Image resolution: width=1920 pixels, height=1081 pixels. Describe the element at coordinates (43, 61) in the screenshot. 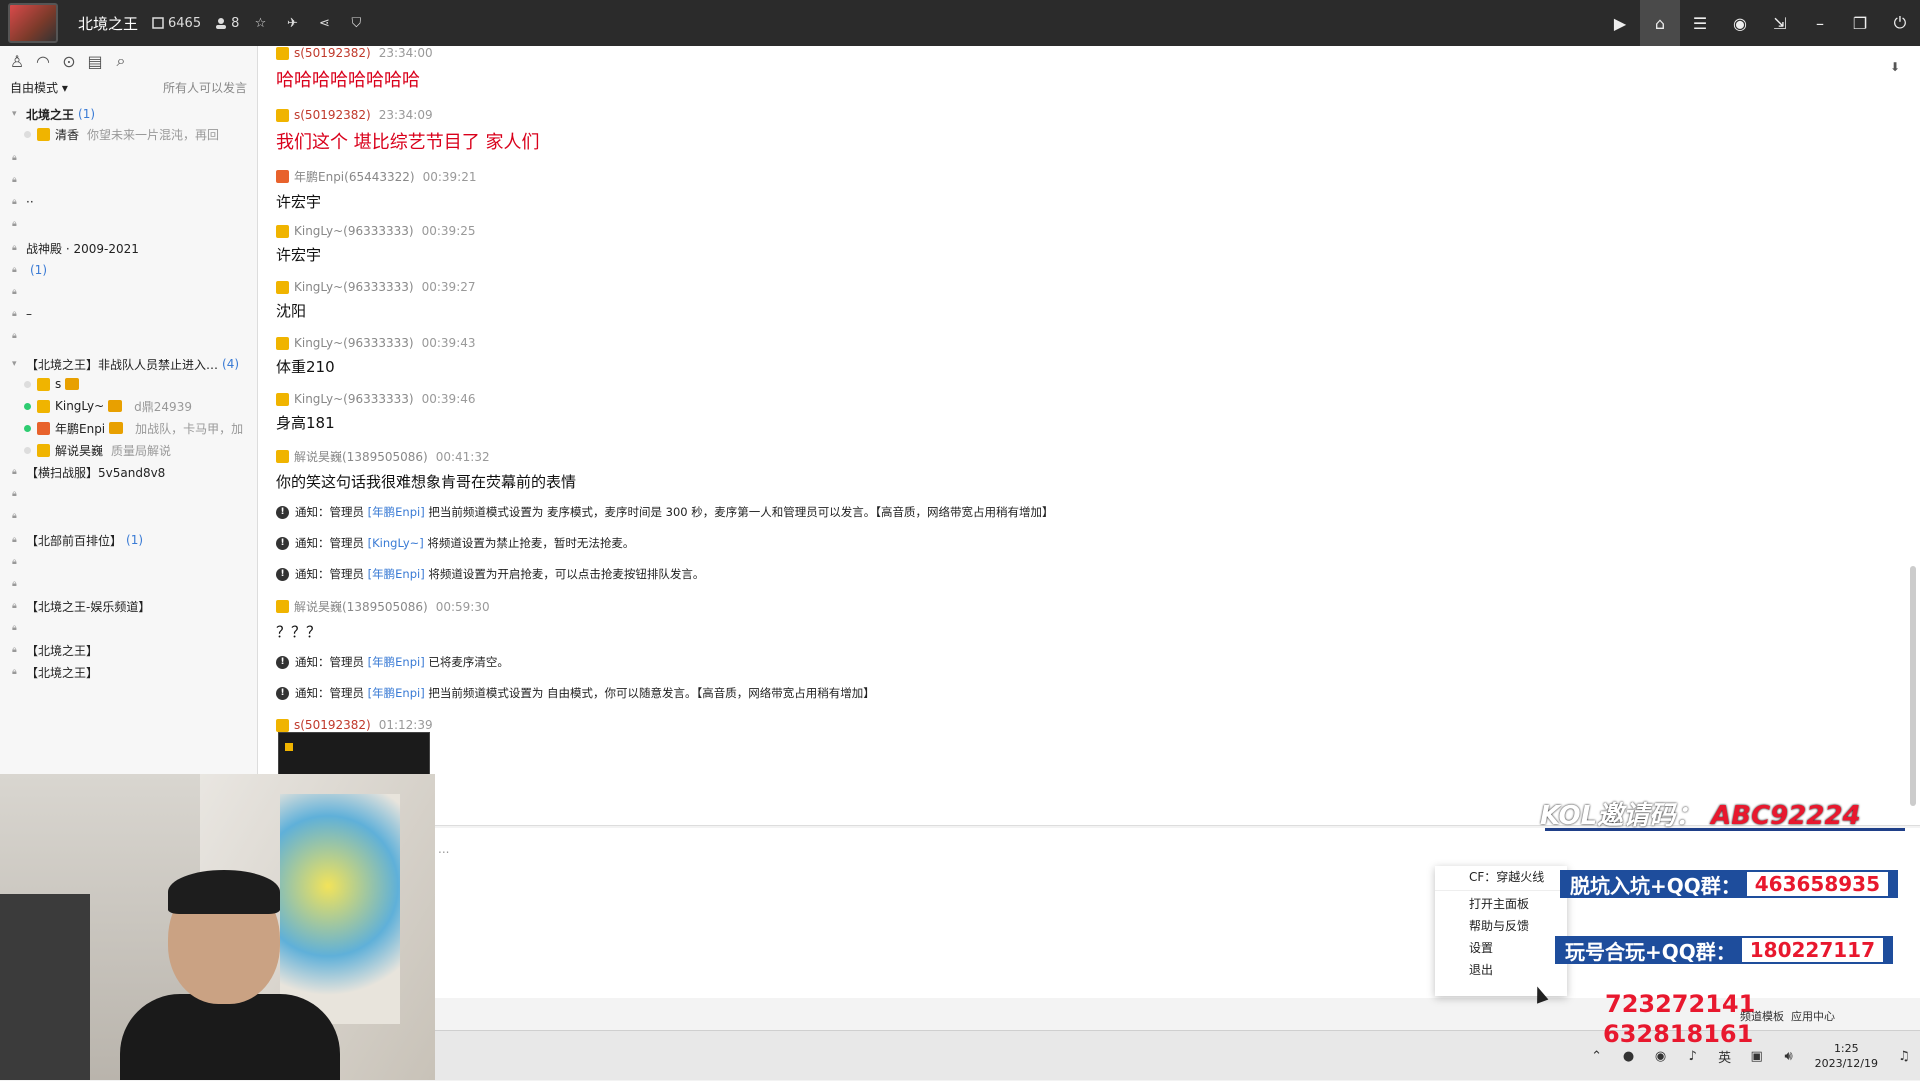

I see `headset-icon: ◠` at that location.